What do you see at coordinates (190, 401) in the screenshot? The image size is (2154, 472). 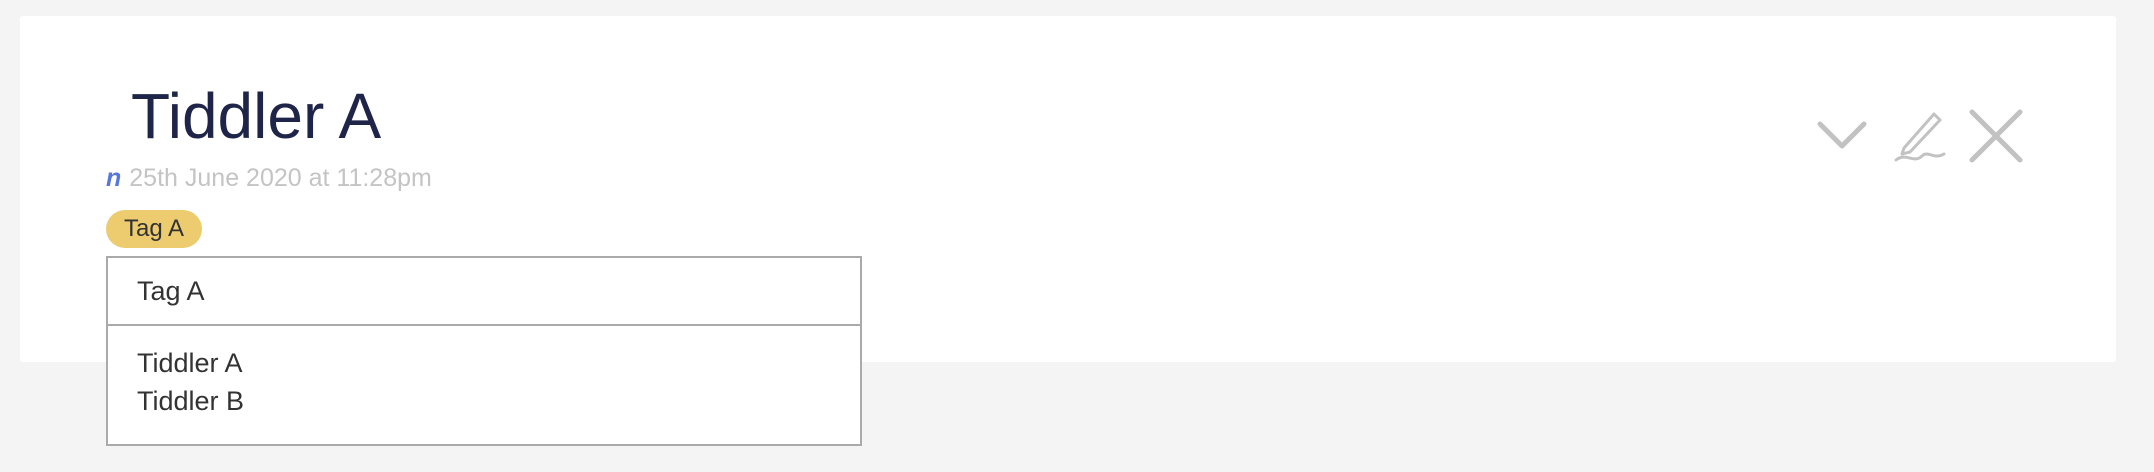 I see `list-item: Tiddler B` at bounding box center [190, 401].